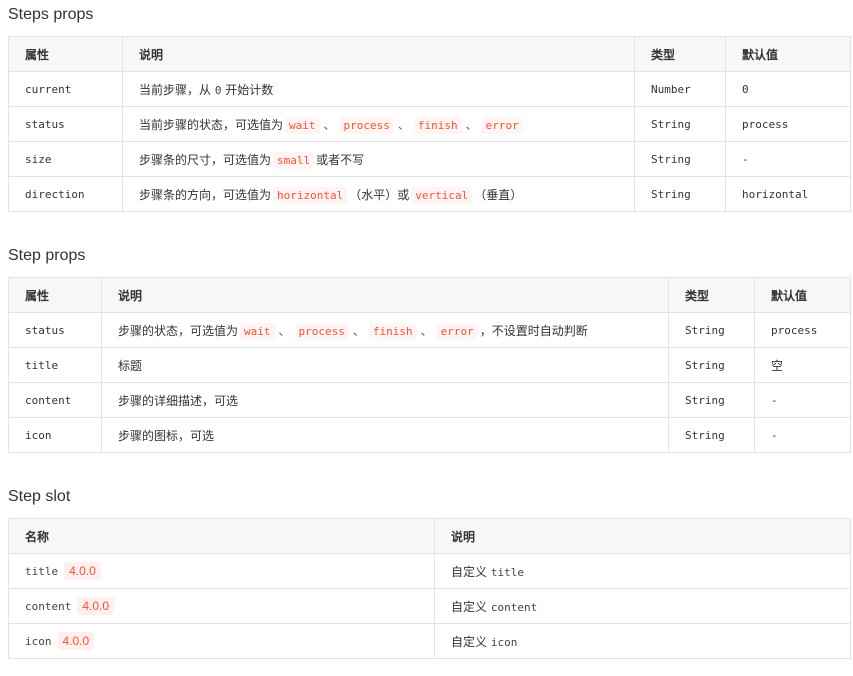  I want to click on table-row: title 4.0.0 自定义 title, so click(429, 571).